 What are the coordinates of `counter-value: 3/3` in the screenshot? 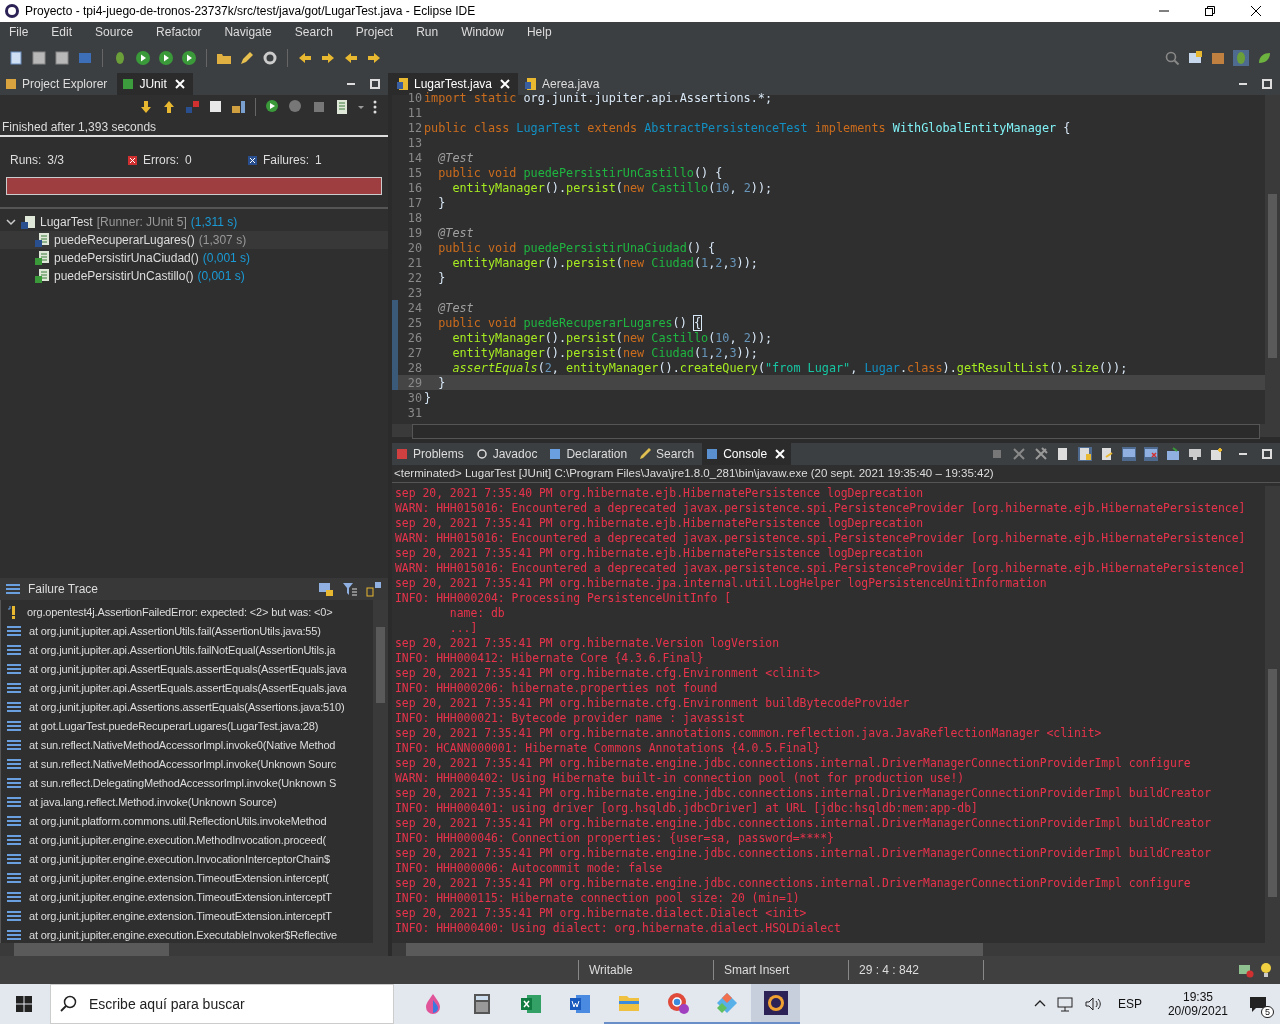 It's located at (56, 160).